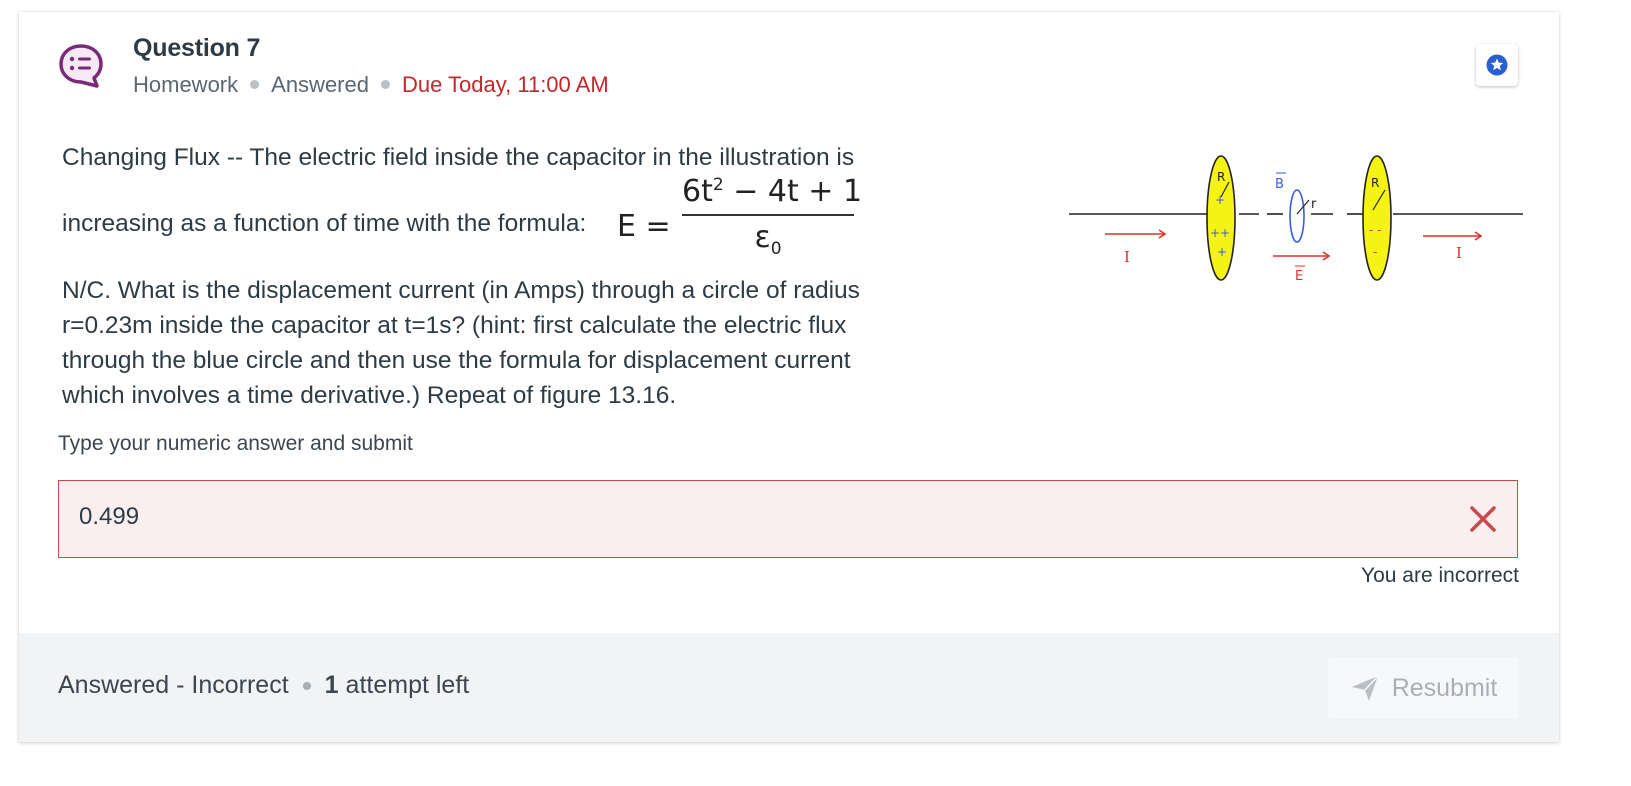  What do you see at coordinates (1297, 227) in the screenshot?
I see `capacitor-illustration: R + ++ + R - - - r B I I E` at bounding box center [1297, 227].